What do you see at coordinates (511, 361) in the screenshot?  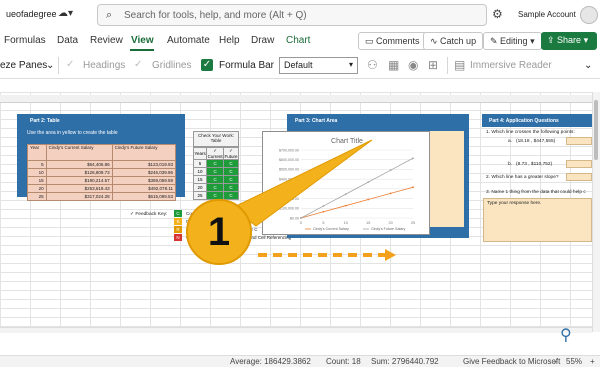 I see `status-feedback: Give Feedback to Microsoft` at bounding box center [511, 361].